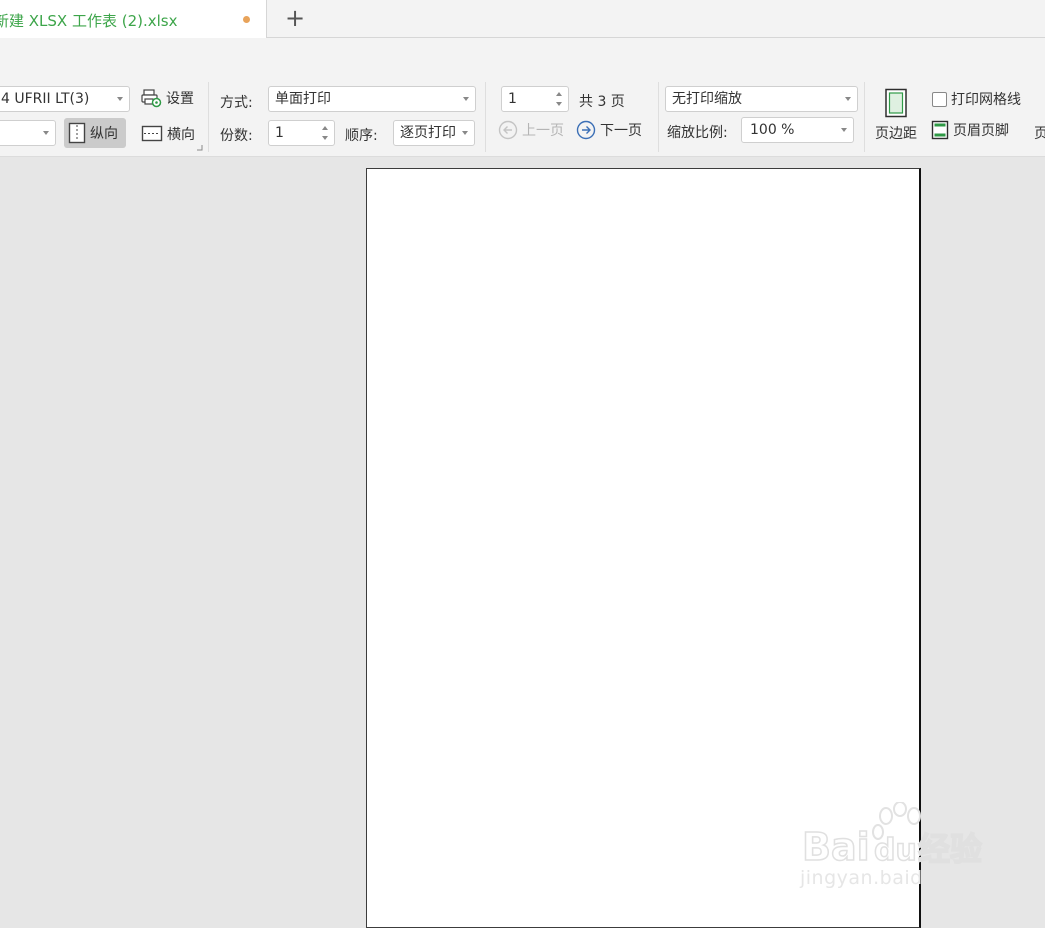 This screenshot has height=928, width=1045. What do you see at coordinates (543, 131) in the screenshot?
I see `prev-page-label: 上一页` at bounding box center [543, 131].